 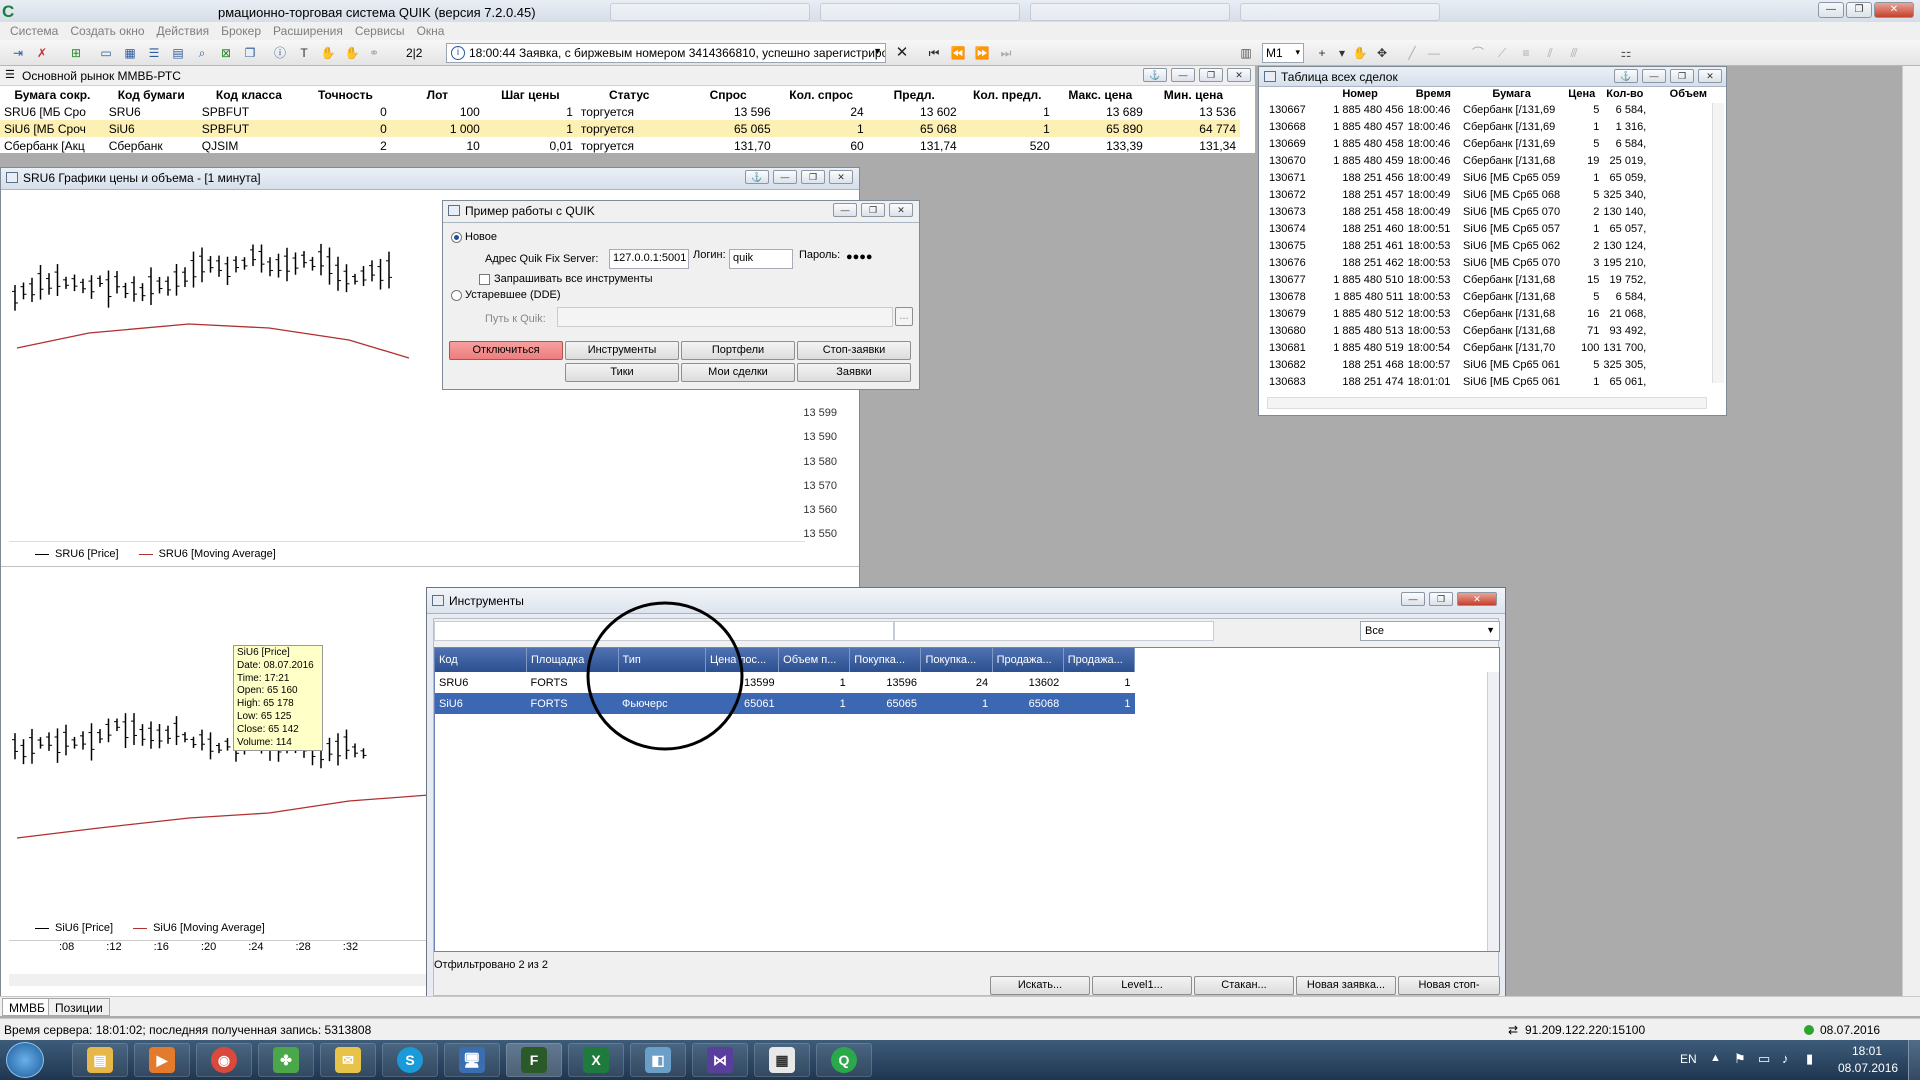 What do you see at coordinates (42, 53) in the screenshot?
I see `cancel-order-icon: ✗` at bounding box center [42, 53].